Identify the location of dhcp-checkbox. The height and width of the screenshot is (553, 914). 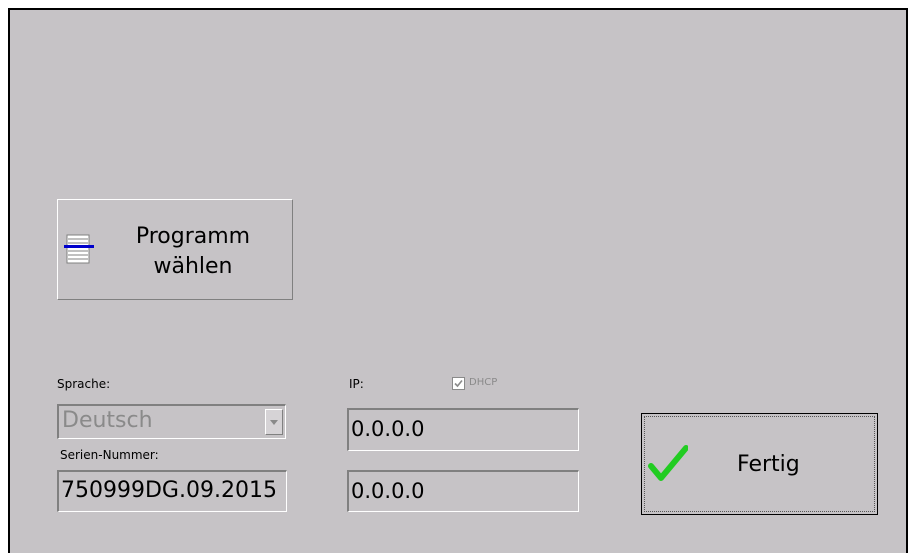
(458, 383).